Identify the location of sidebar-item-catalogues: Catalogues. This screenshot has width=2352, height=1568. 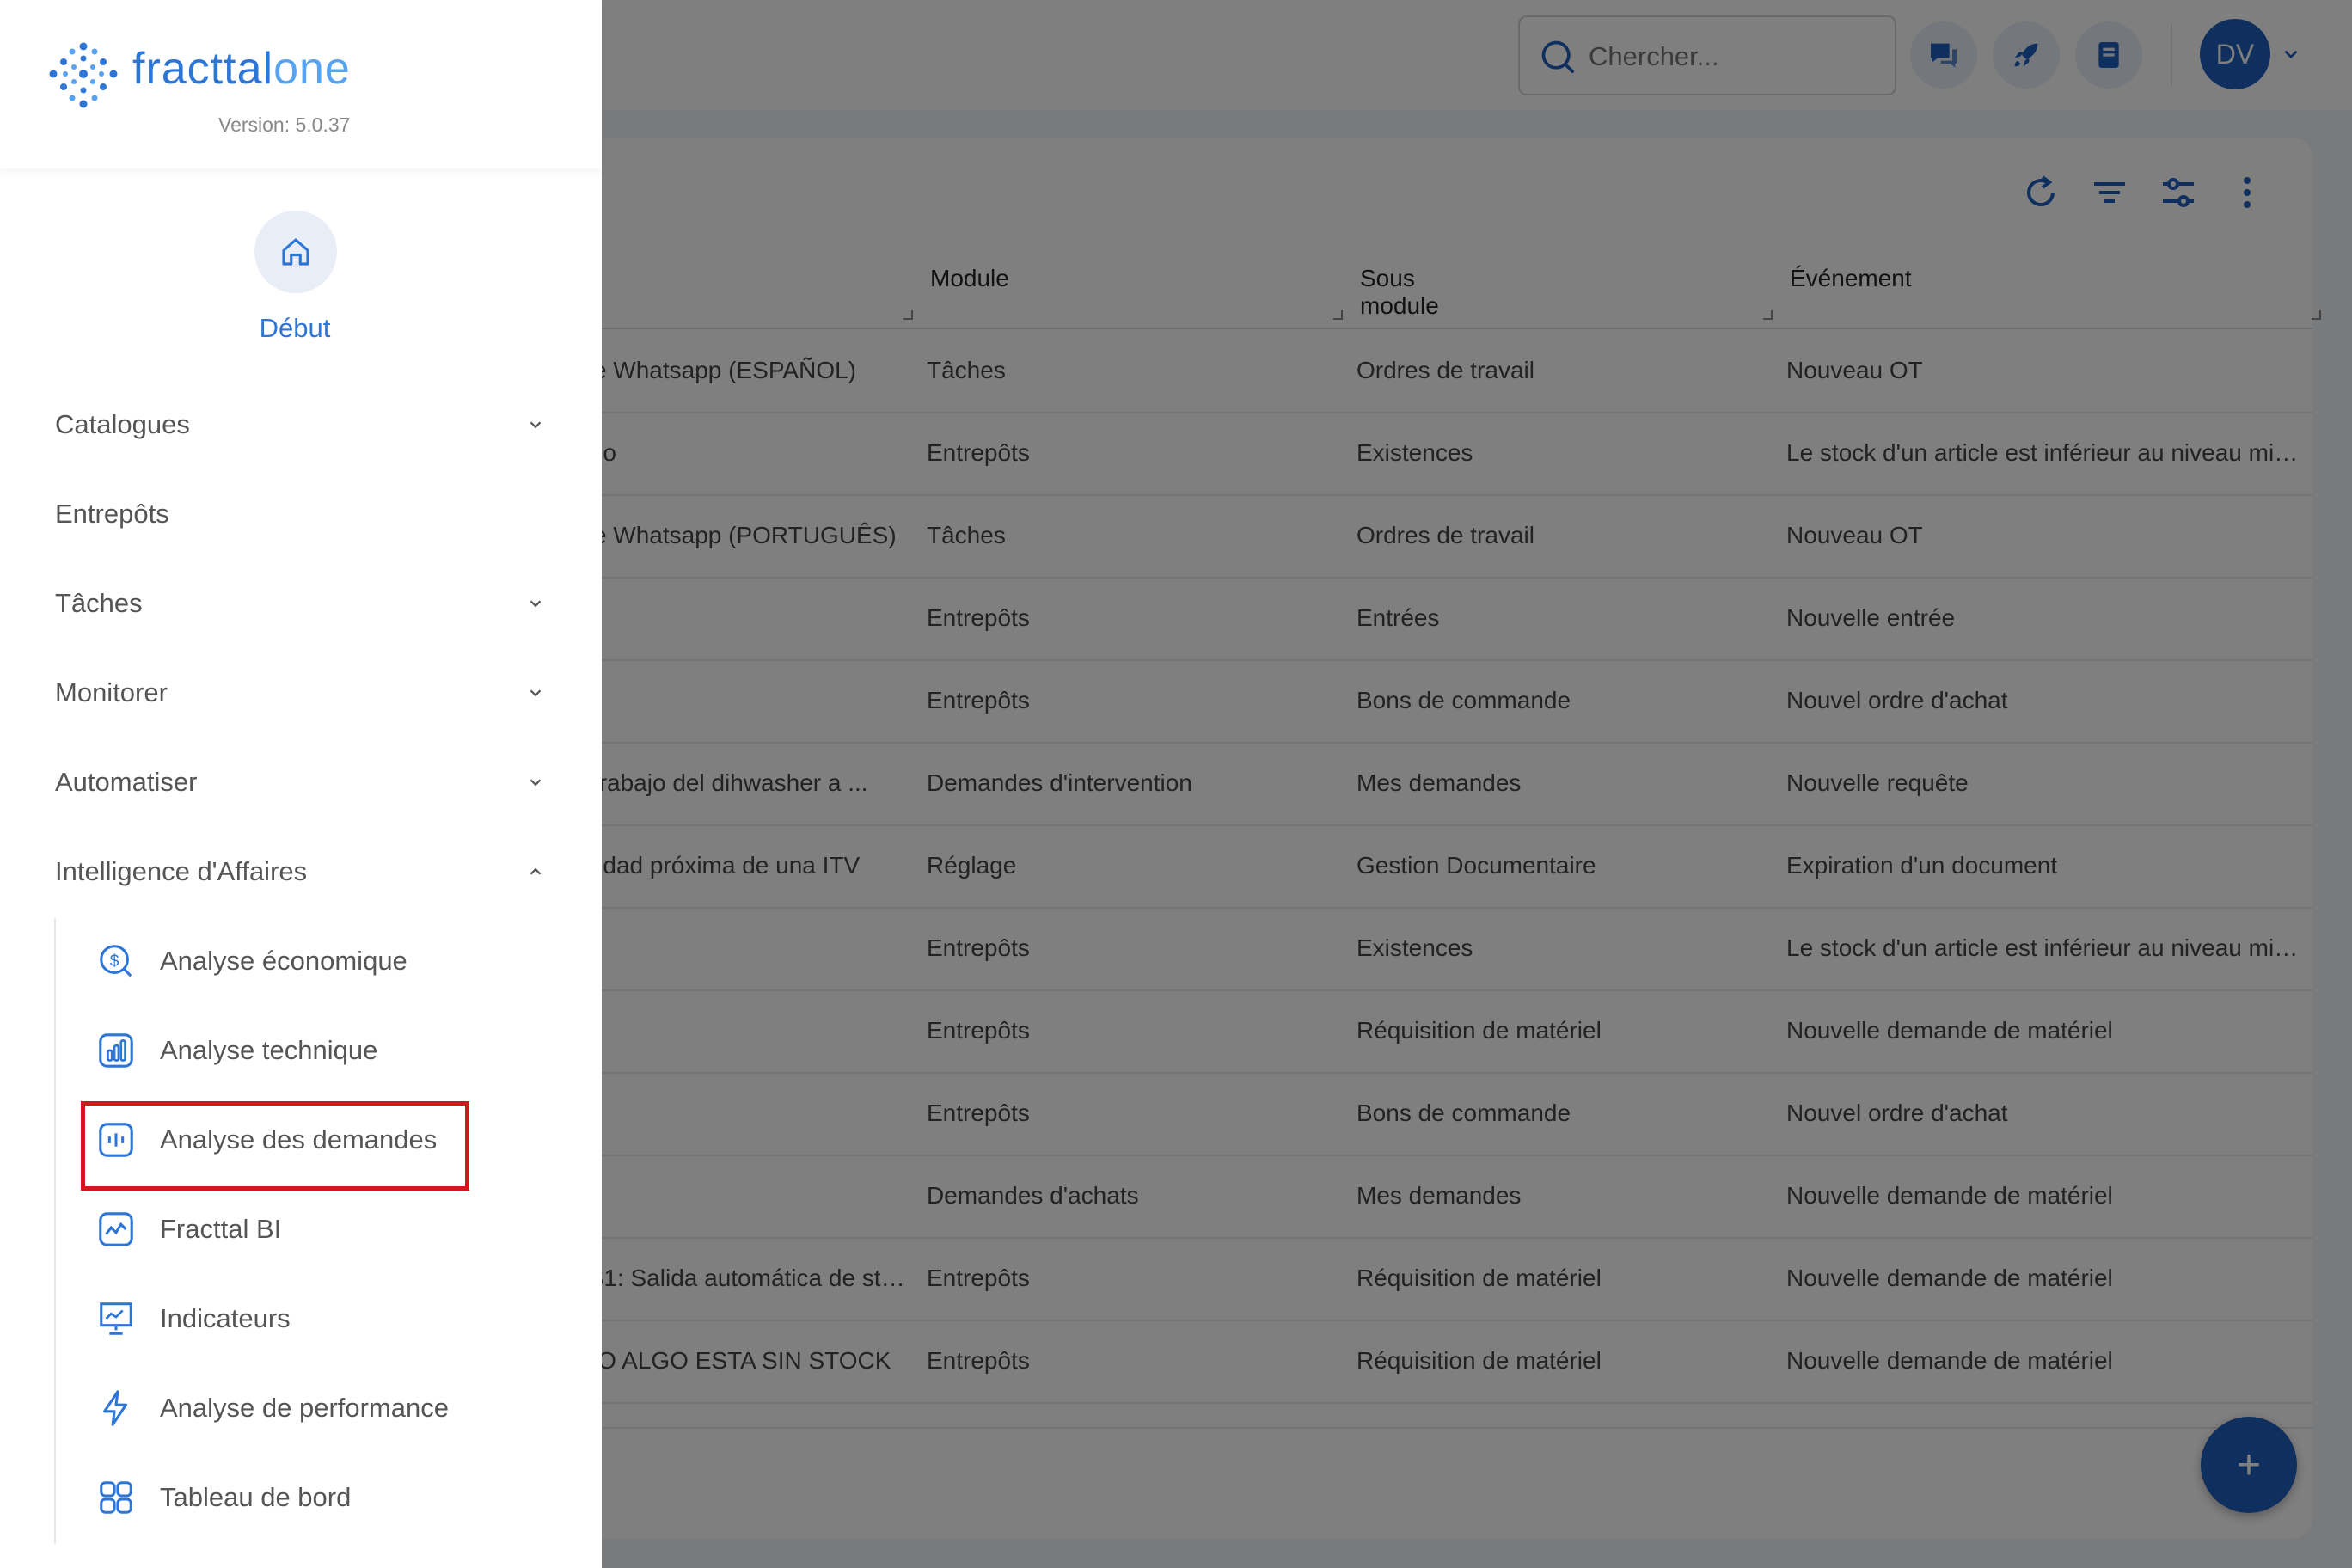
(300, 425).